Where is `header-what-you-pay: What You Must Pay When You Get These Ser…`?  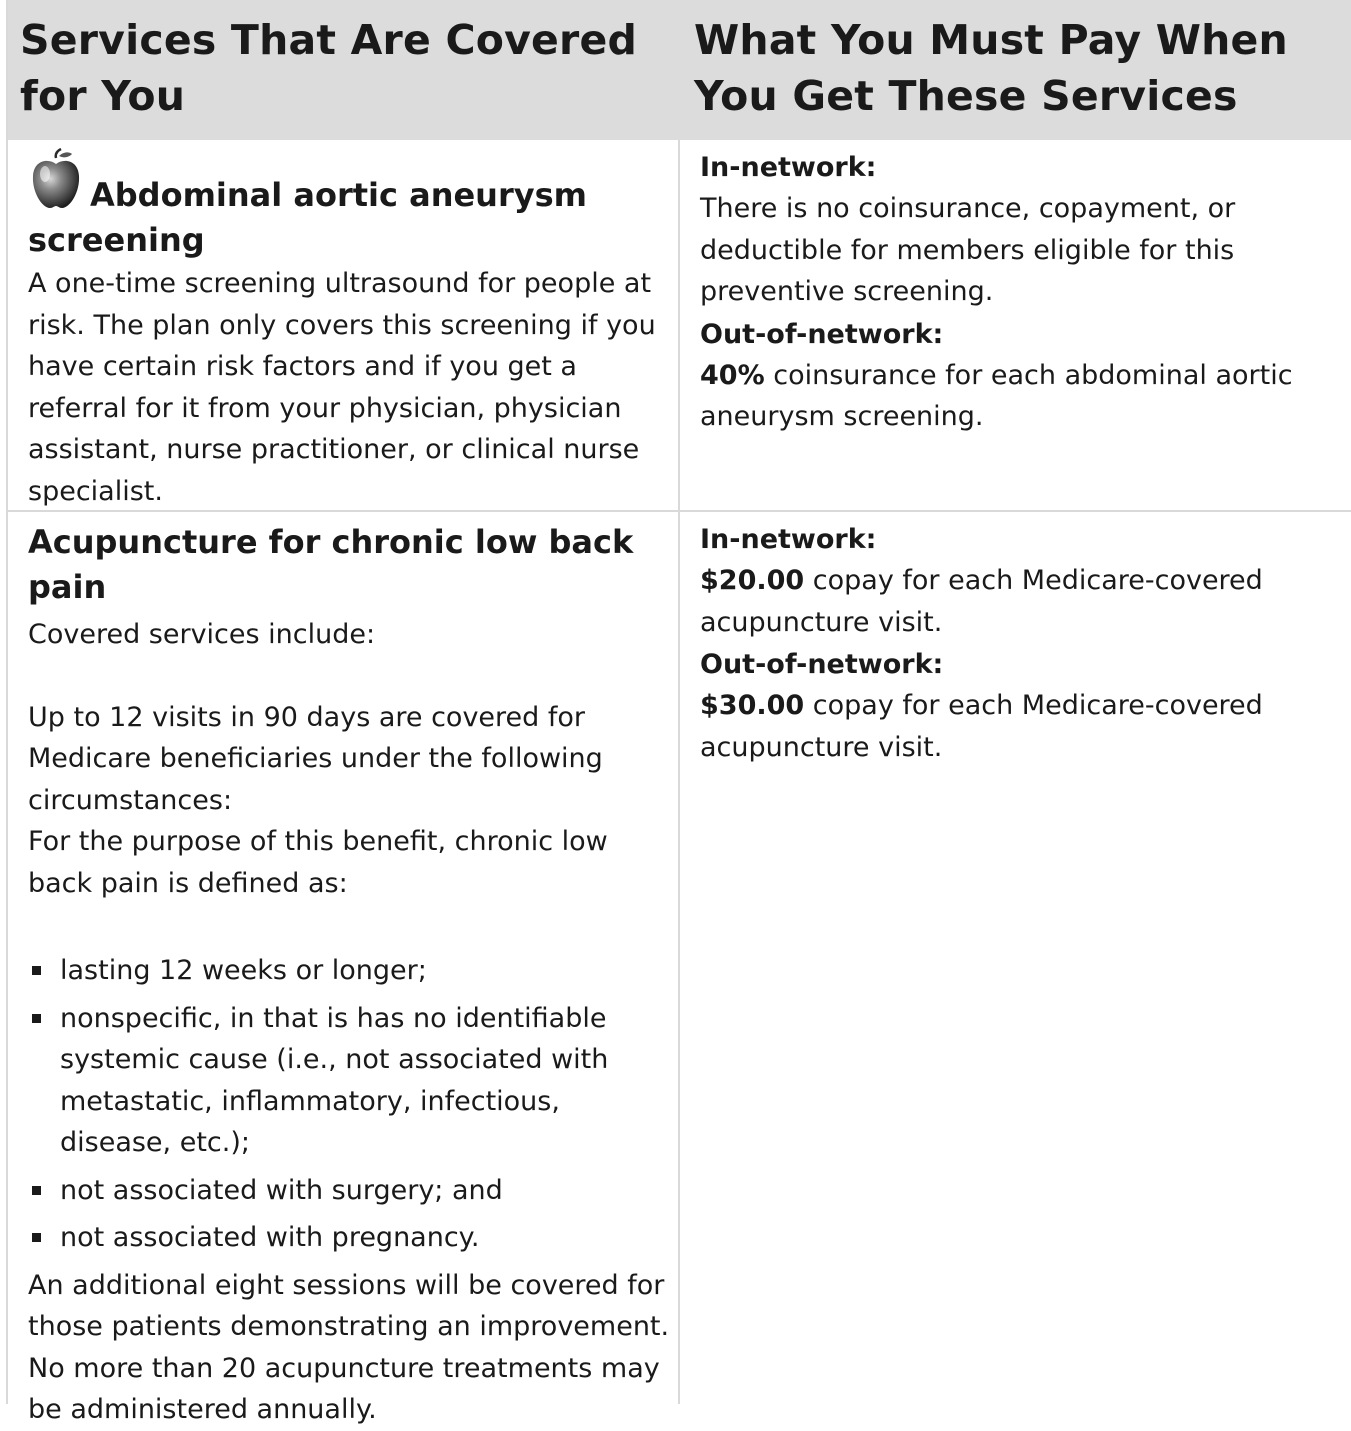
header-what-you-pay: What You Must Pay When You Get These Ser… is located at coordinates (991, 68).